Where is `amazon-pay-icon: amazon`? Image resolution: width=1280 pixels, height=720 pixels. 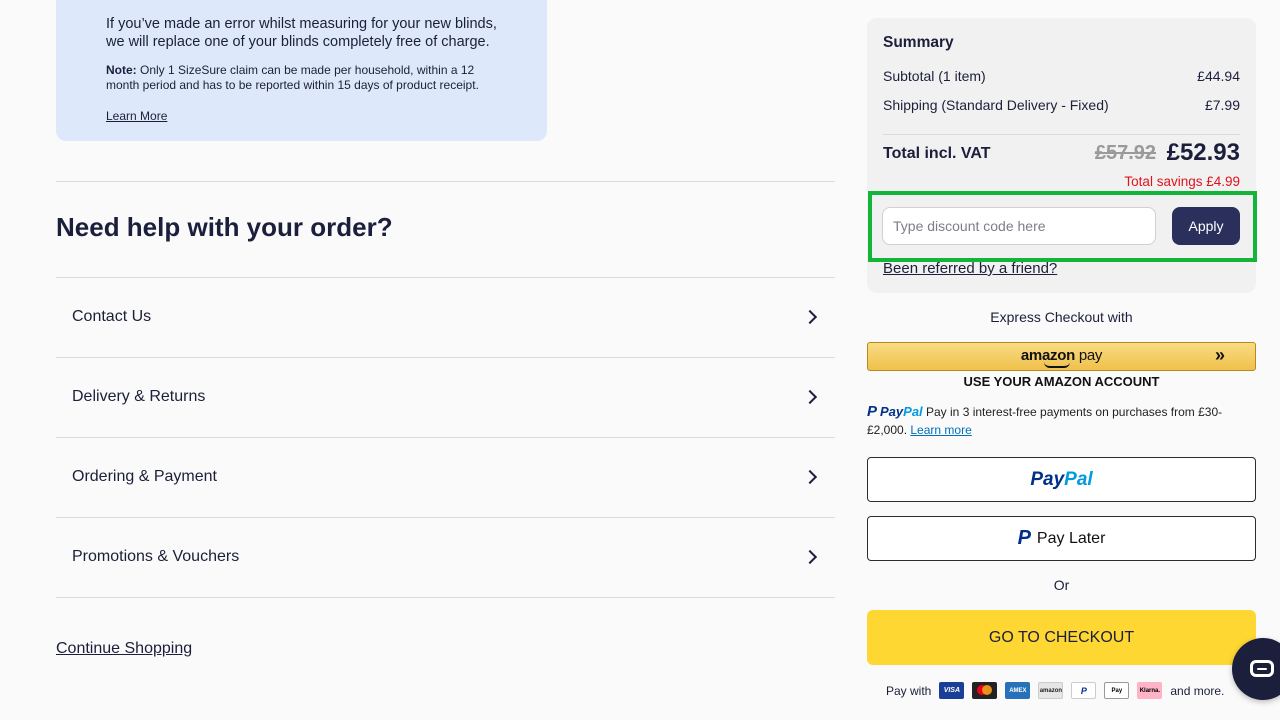 amazon-pay-icon: amazon is located at coordinates (1051, 690).